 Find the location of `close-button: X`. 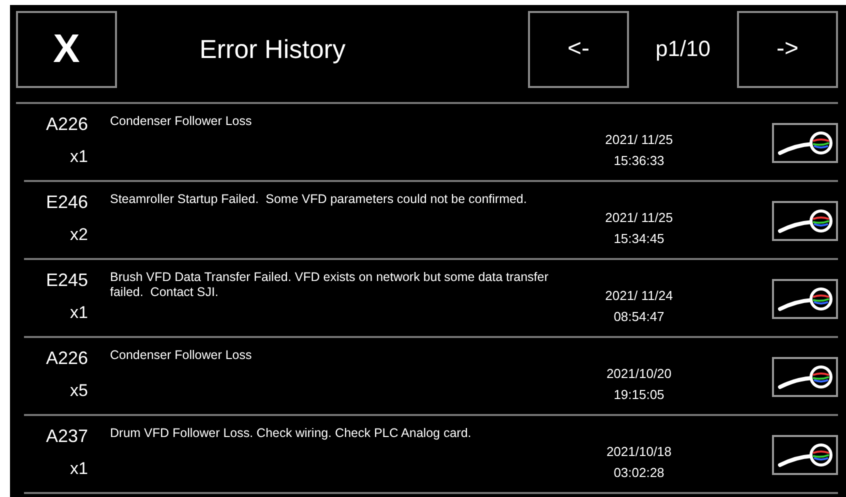

close-button: X is located at coordinates (66, 49).